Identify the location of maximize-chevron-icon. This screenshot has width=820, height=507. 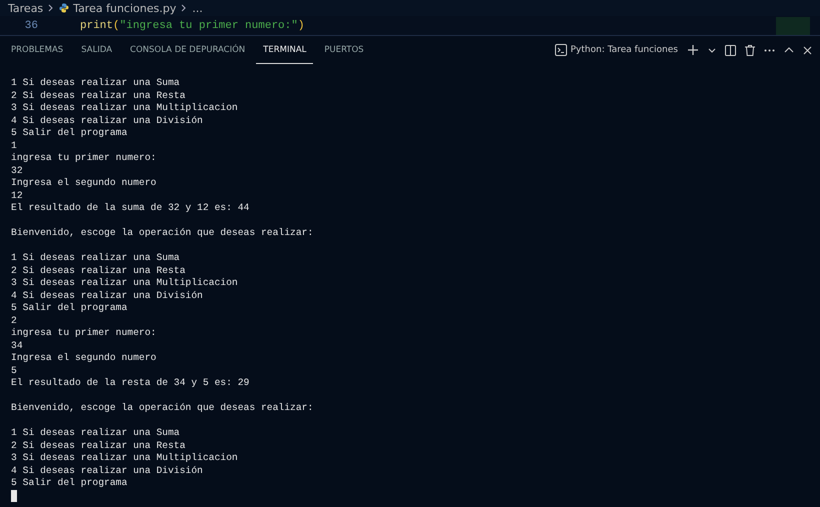
(789, 50).